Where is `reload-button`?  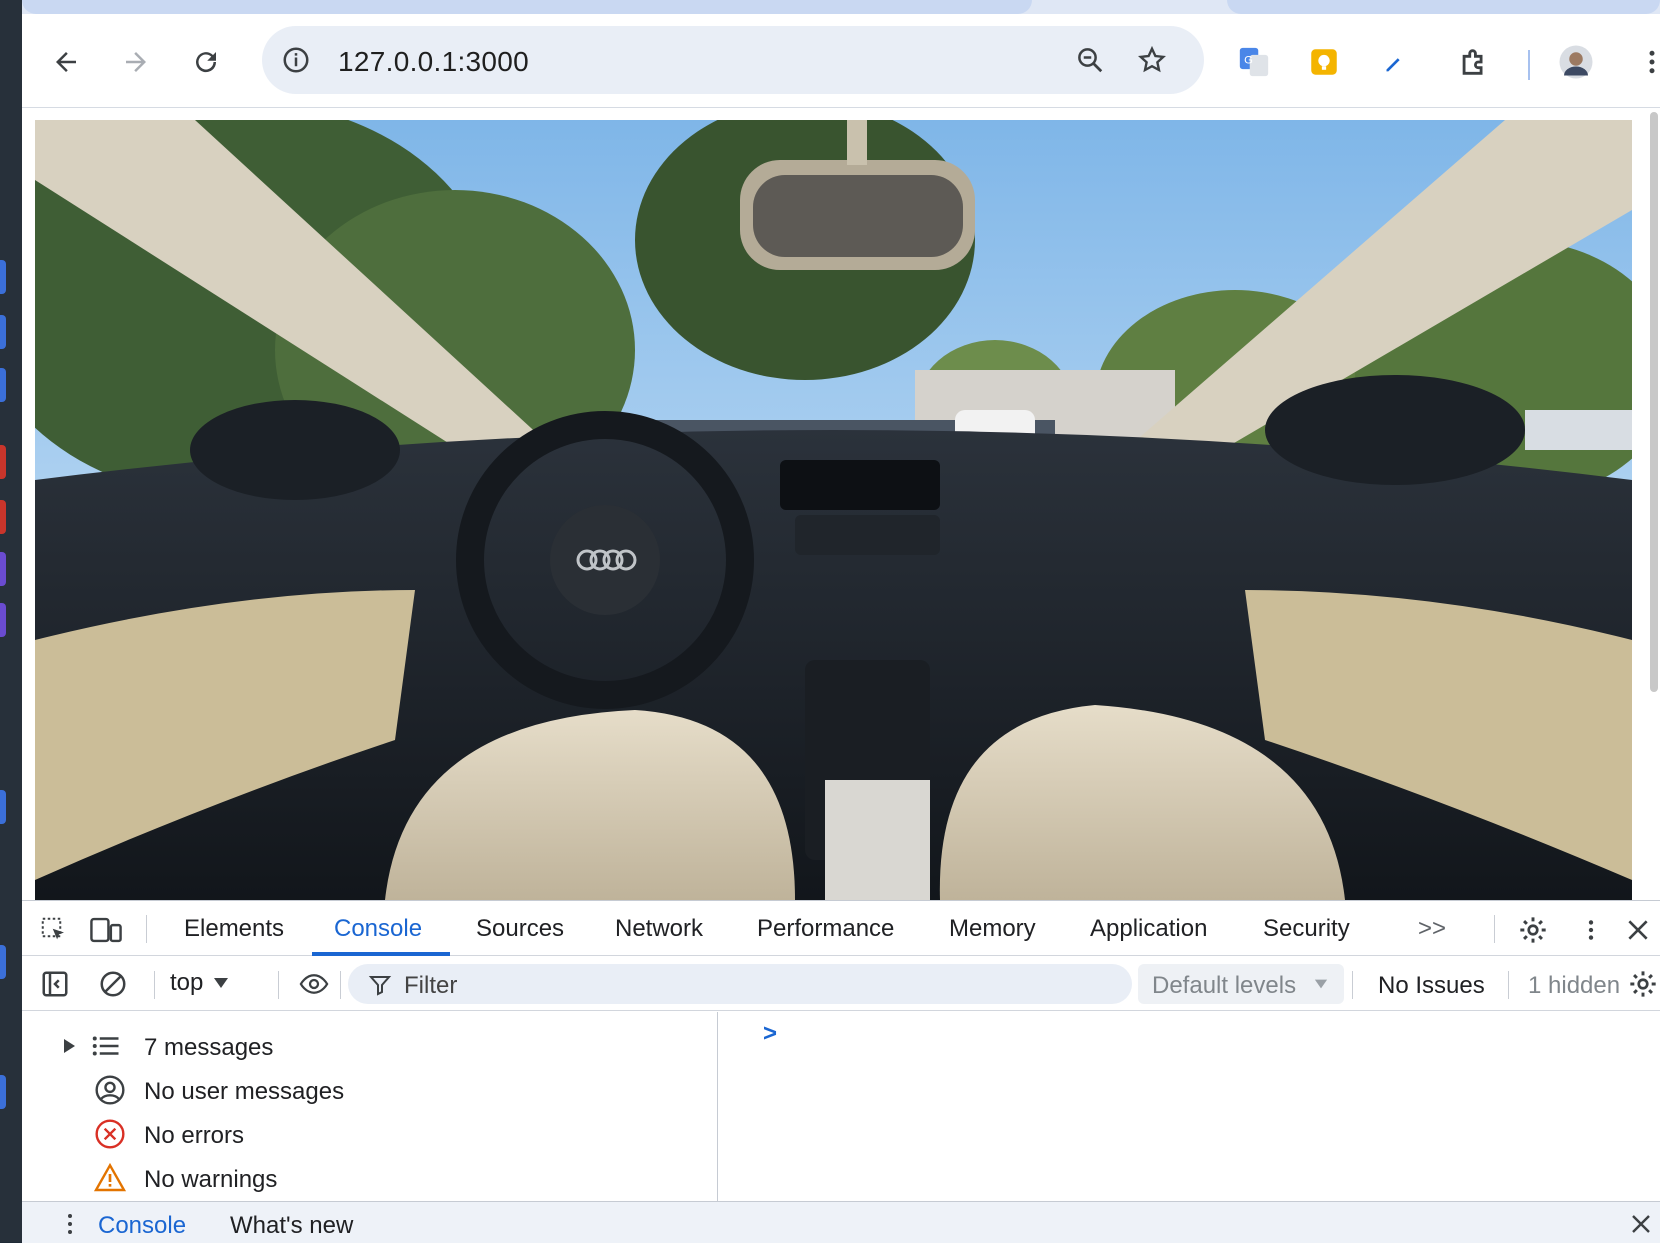
reload-button is located at coordinates (206, 62).